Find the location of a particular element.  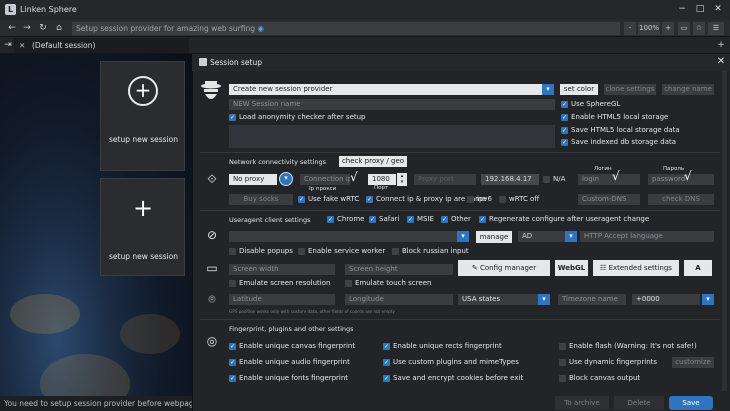

geo-state-select: USA states is located at coordinates (498, 299).